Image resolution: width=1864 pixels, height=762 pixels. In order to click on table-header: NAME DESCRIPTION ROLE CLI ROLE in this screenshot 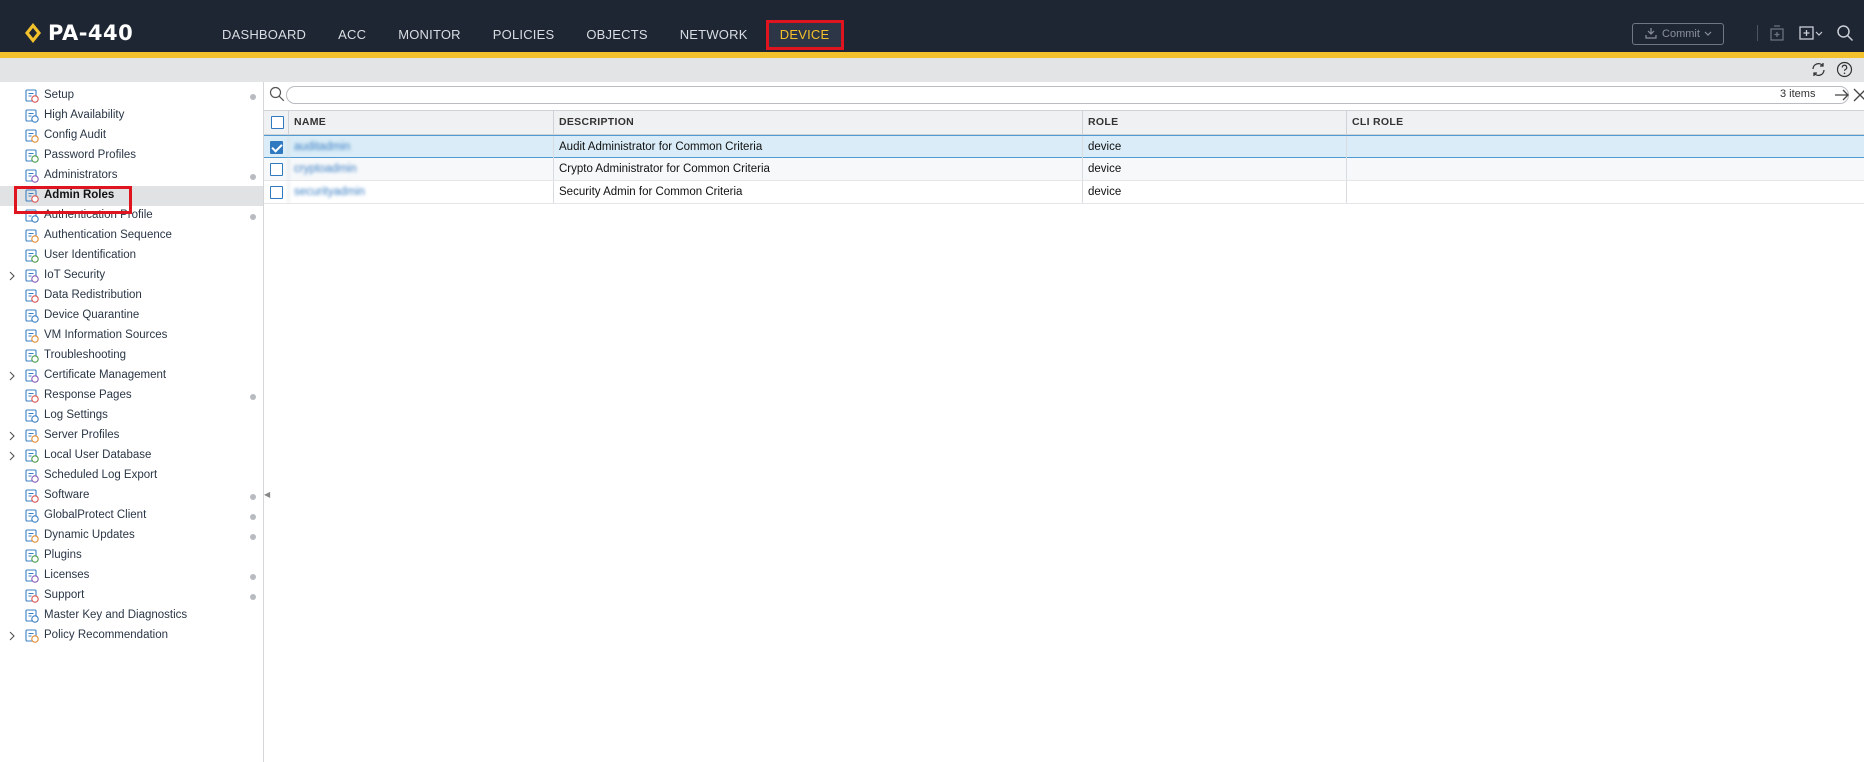, I will do `click(1064, 122)`.